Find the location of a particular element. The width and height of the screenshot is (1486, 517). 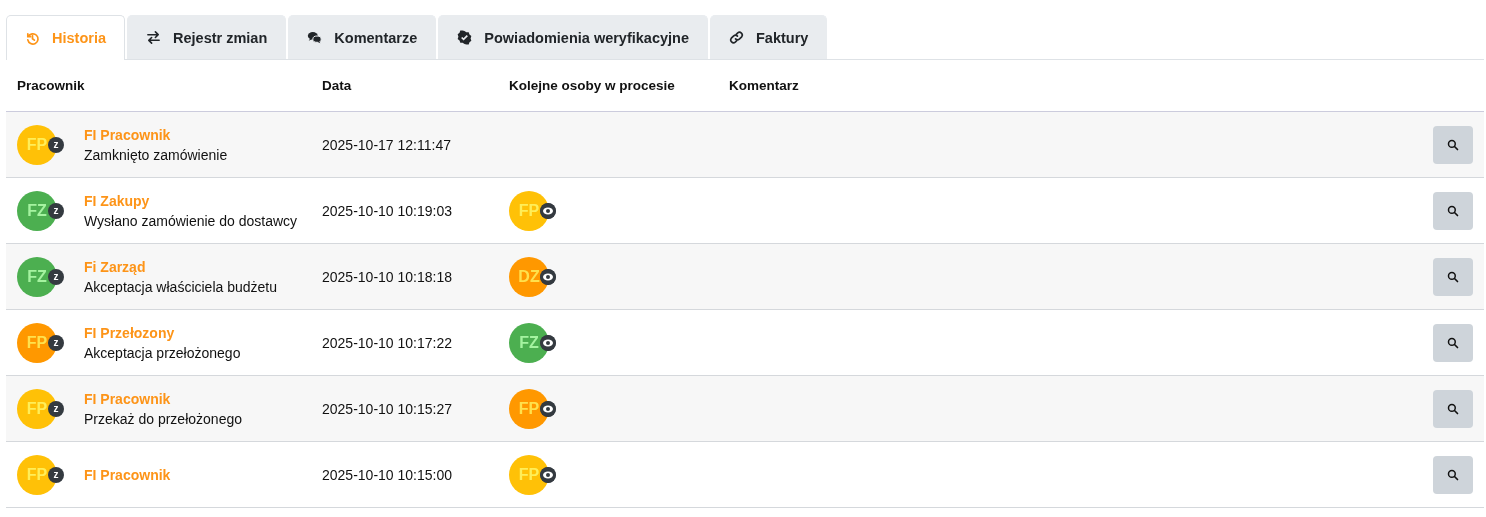

action-text: Zamknięto zamówienie is located at coordinates (156, 154).